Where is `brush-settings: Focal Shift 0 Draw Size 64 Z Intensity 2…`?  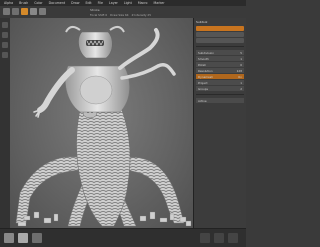 brush-settings: Focal Shift 0 Draw Size 64 Z Intensity 2… is located at coordinates (120, 15).